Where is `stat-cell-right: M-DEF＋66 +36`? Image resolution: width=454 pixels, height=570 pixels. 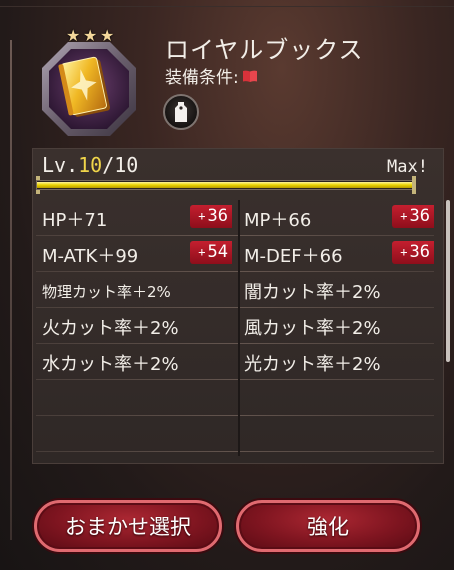 stat-cell-right: M-DEF＋66 +36 is located at coordinates (336, 253).